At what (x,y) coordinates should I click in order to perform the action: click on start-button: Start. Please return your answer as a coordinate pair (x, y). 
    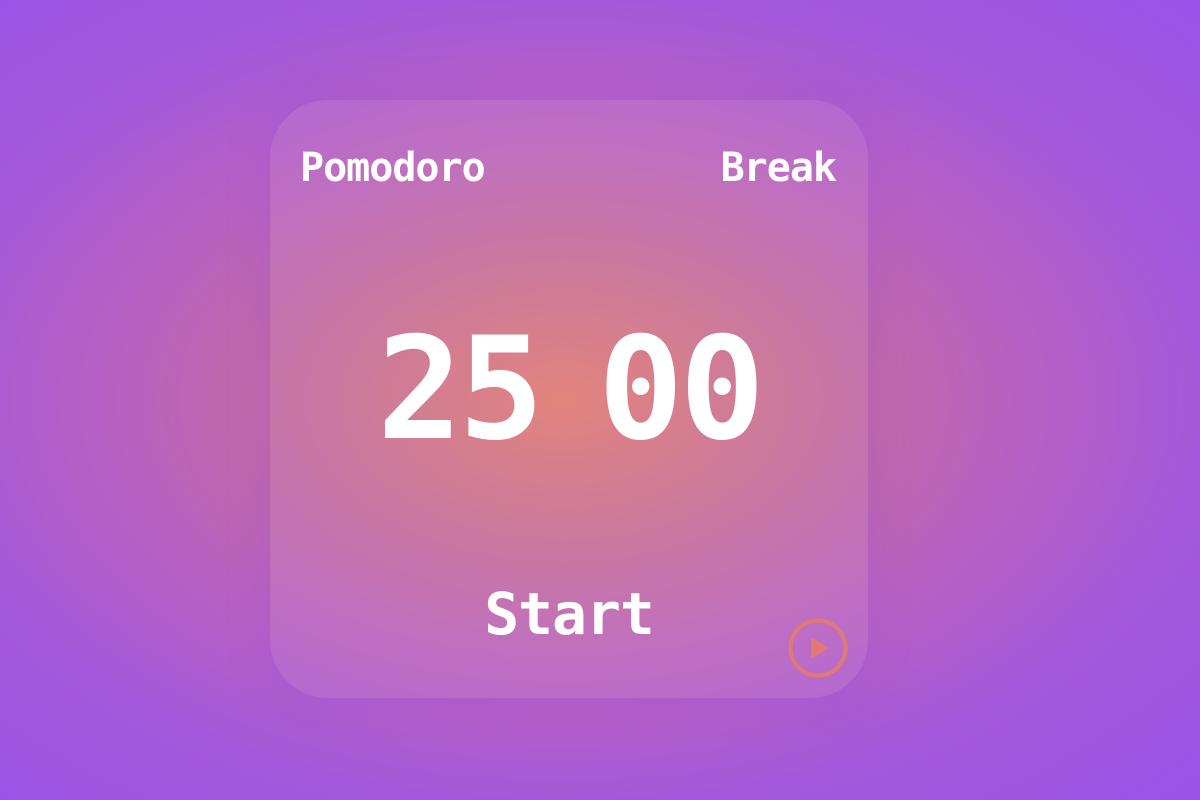
    Looking at the image, I should click on (569, 614).